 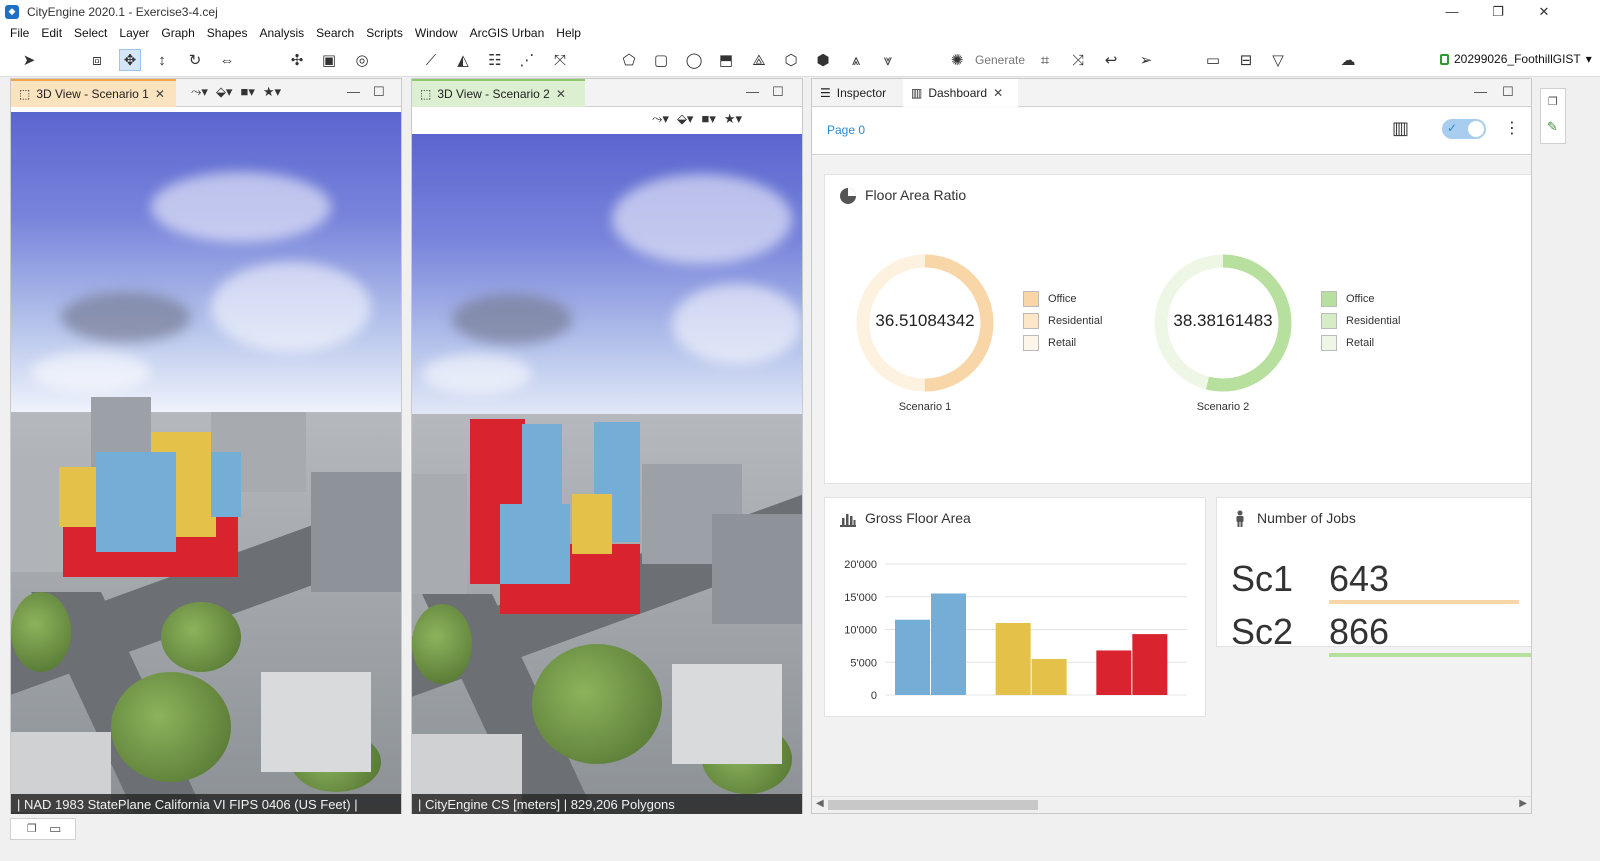 What do you see at coordinates (1347, 343) in the screenshot?
I see `legend-retail-2: Retail` at bounding box center [1347, 343].